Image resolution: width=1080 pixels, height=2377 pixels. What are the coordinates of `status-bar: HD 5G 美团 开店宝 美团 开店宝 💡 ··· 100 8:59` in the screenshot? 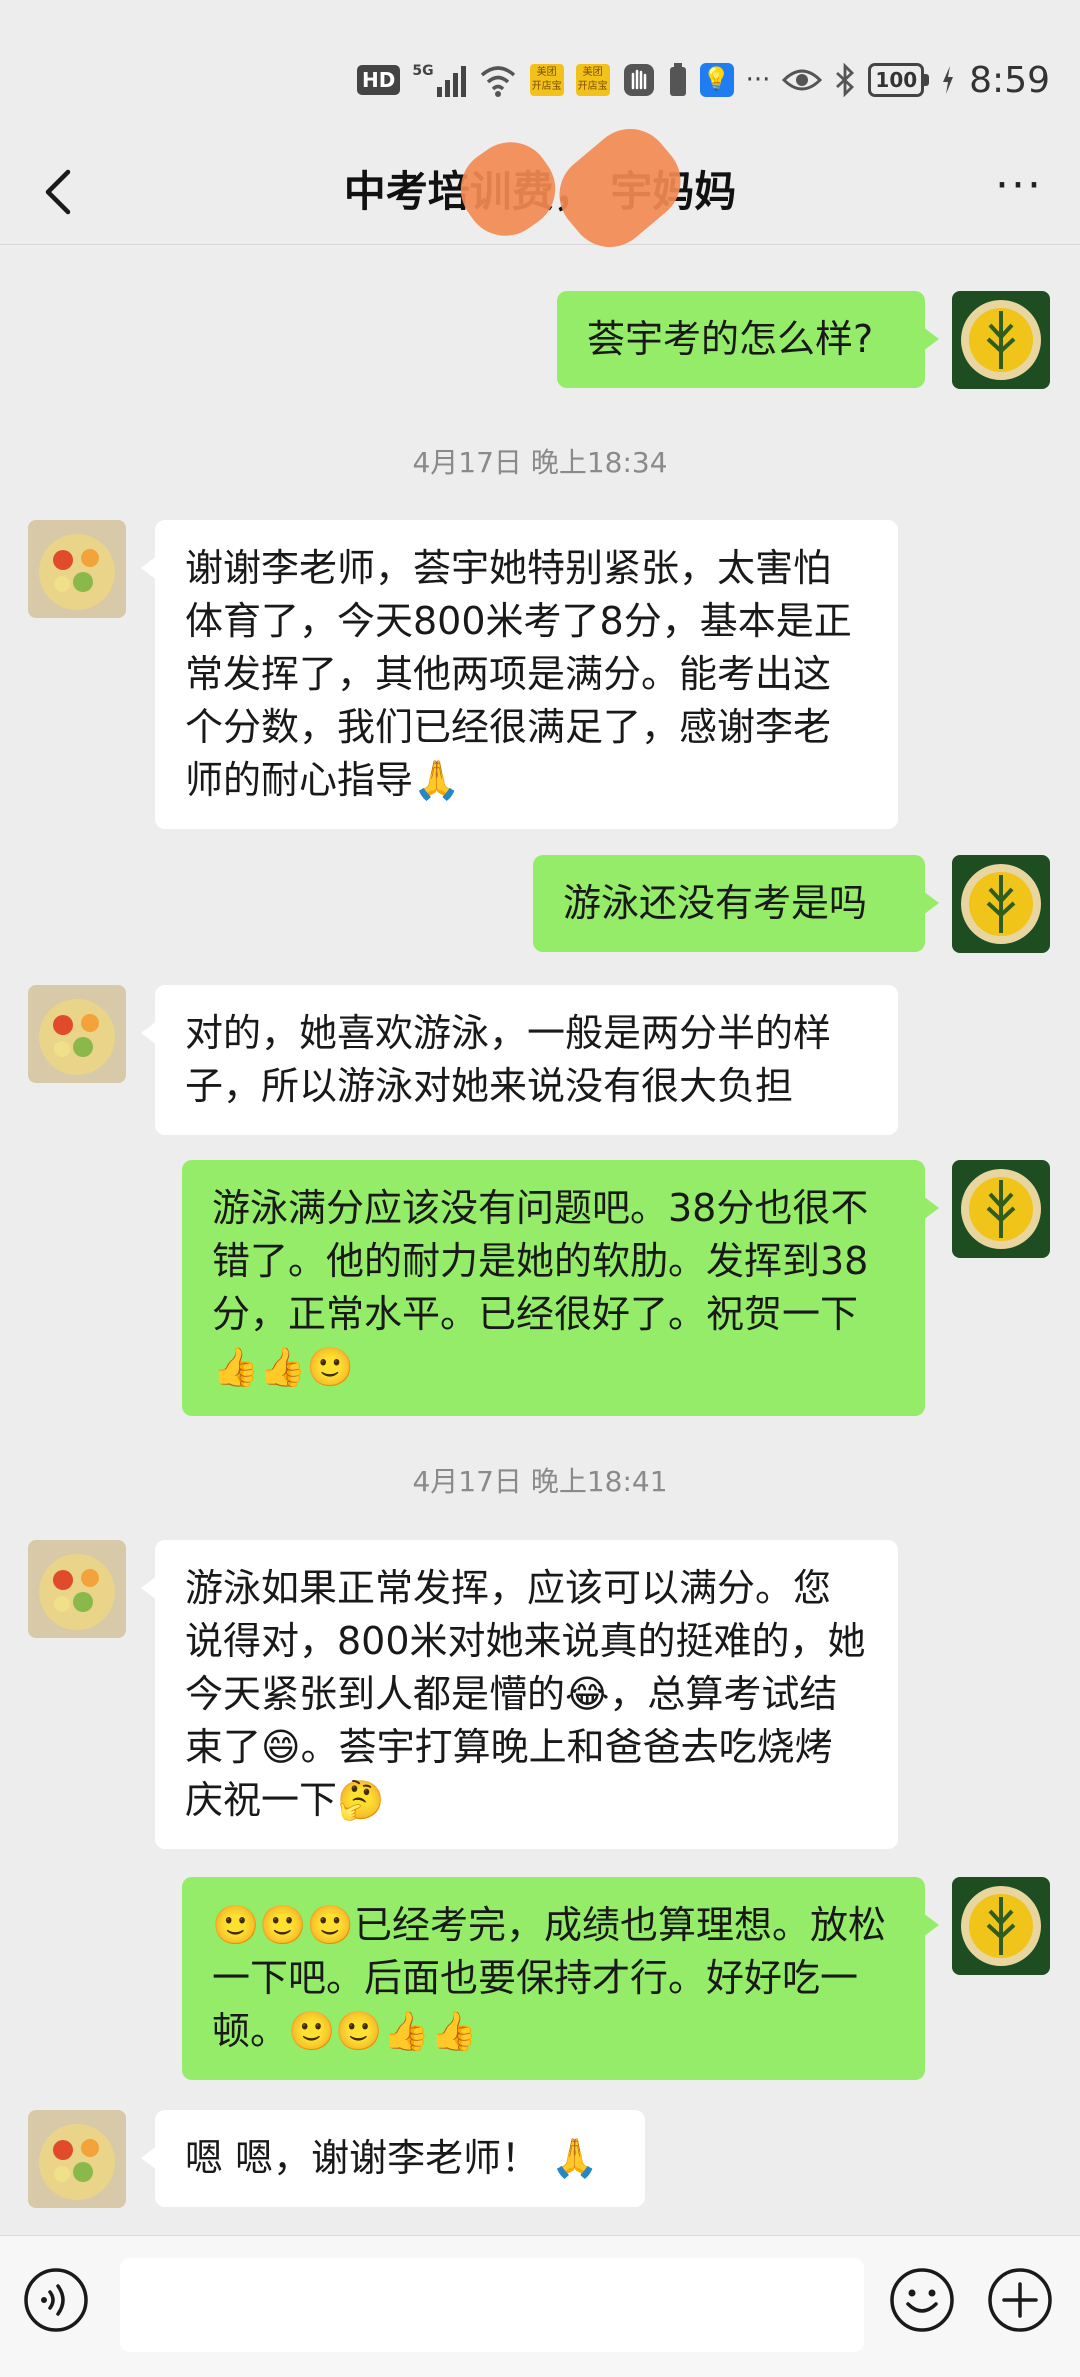 It's located at (540, 70).